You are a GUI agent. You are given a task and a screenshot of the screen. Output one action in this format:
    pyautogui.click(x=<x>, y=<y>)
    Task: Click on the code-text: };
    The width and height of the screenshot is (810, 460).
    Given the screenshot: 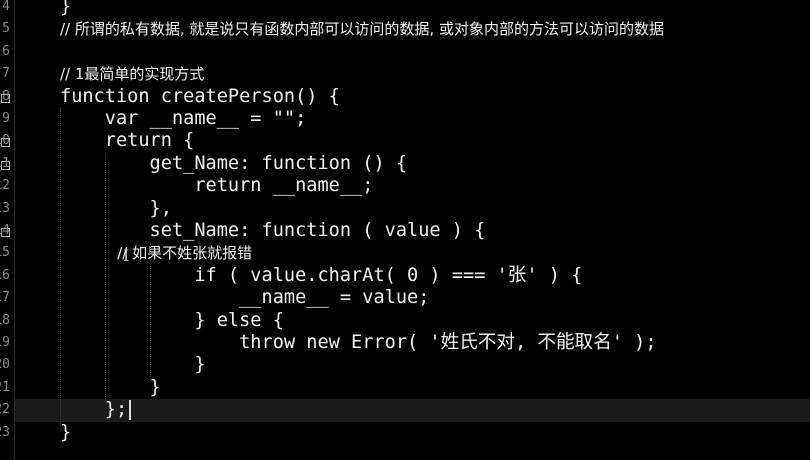 What is the action you would take?
    pyautogui.click(x=94, y=410)
    